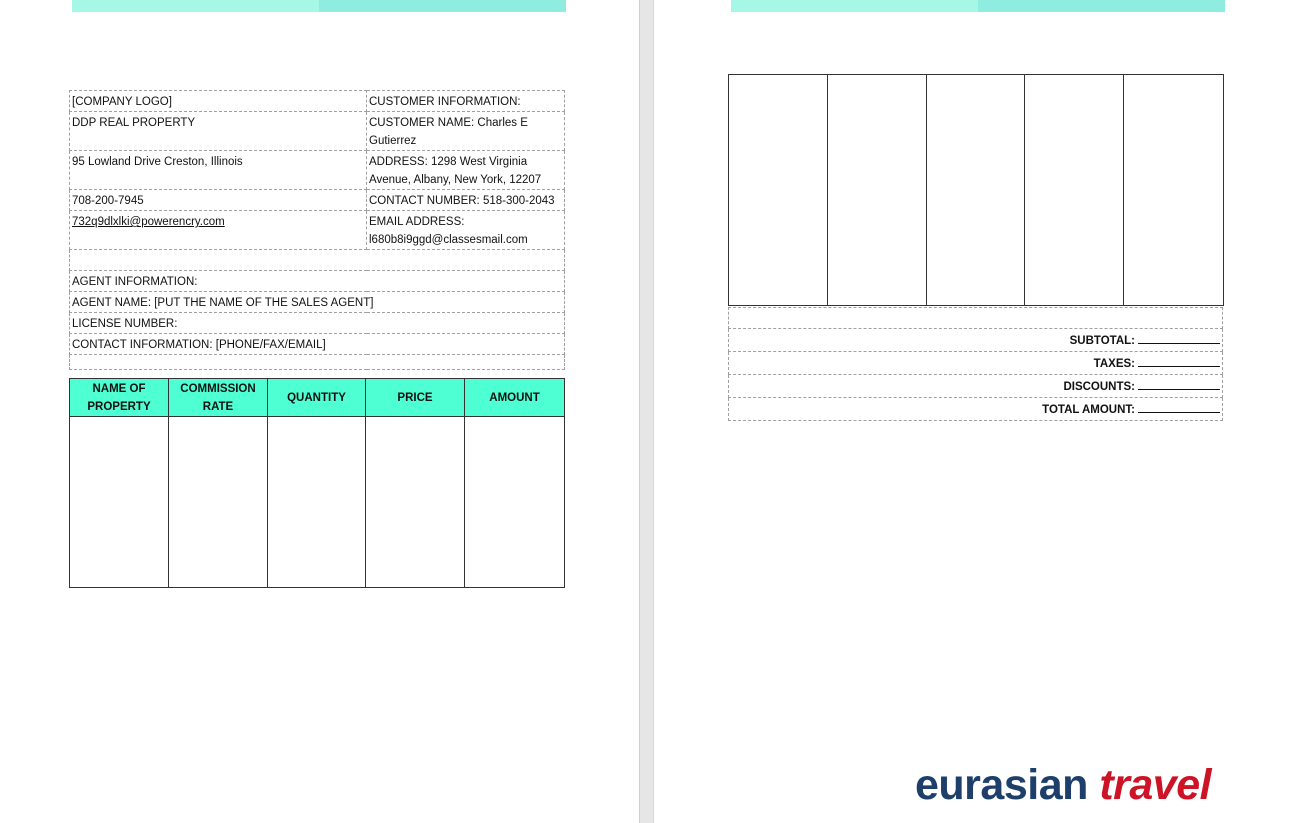  I want to click on header-color-bar, so click(319, 6).